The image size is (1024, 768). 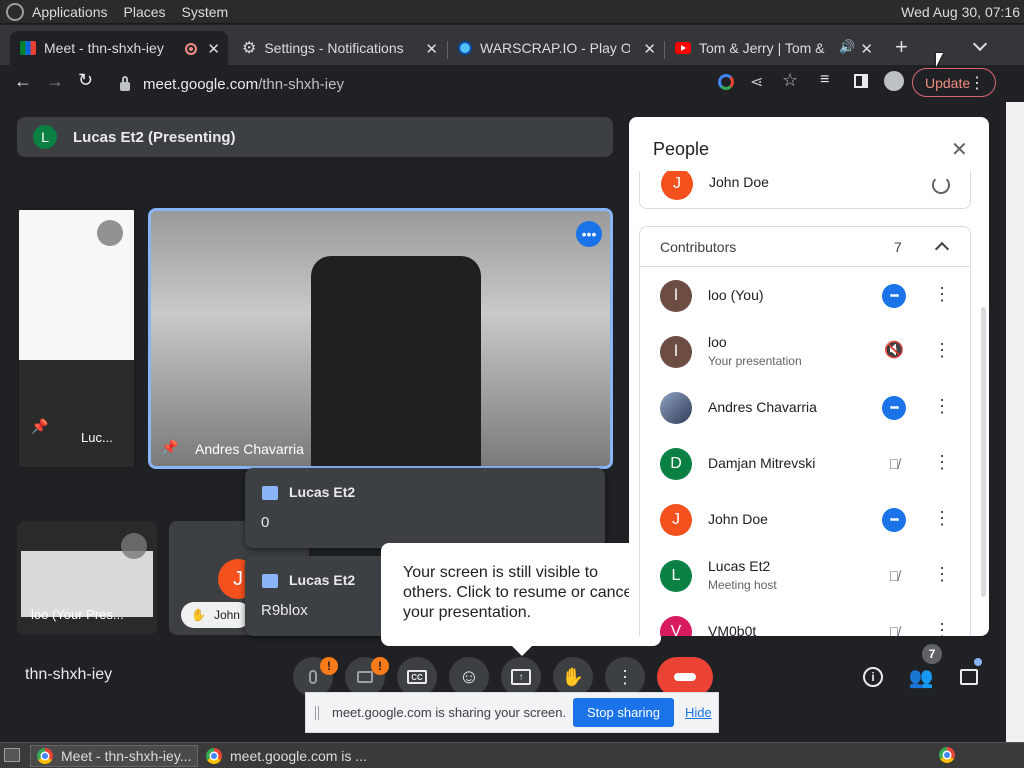 What do you see at coordinates (556, 48) in the screenshot?
I see `tab-warscrap: WARSCRAP.IO - Play Onl ✕` at bounding box center [556, 48].